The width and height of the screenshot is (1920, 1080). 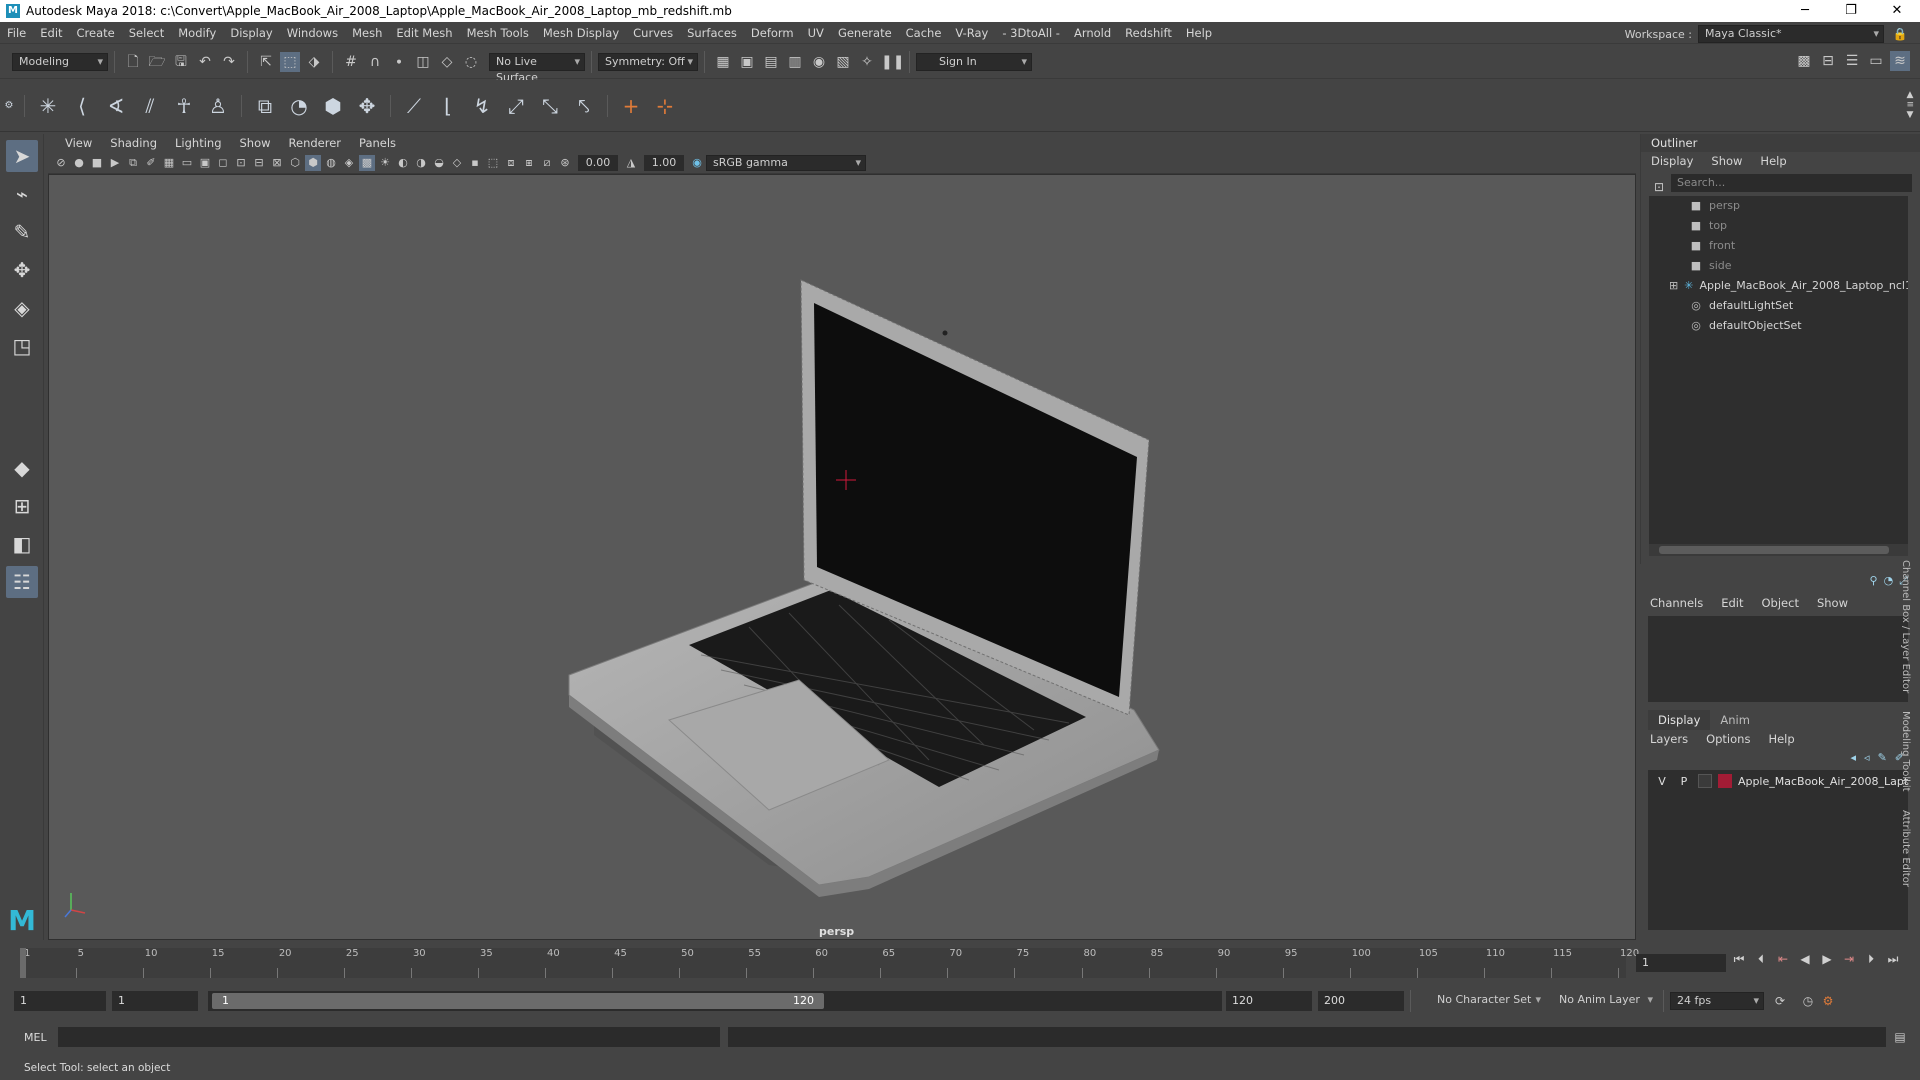 I want to click on select-object-icon: ⬚, so click(x=290, y=61).